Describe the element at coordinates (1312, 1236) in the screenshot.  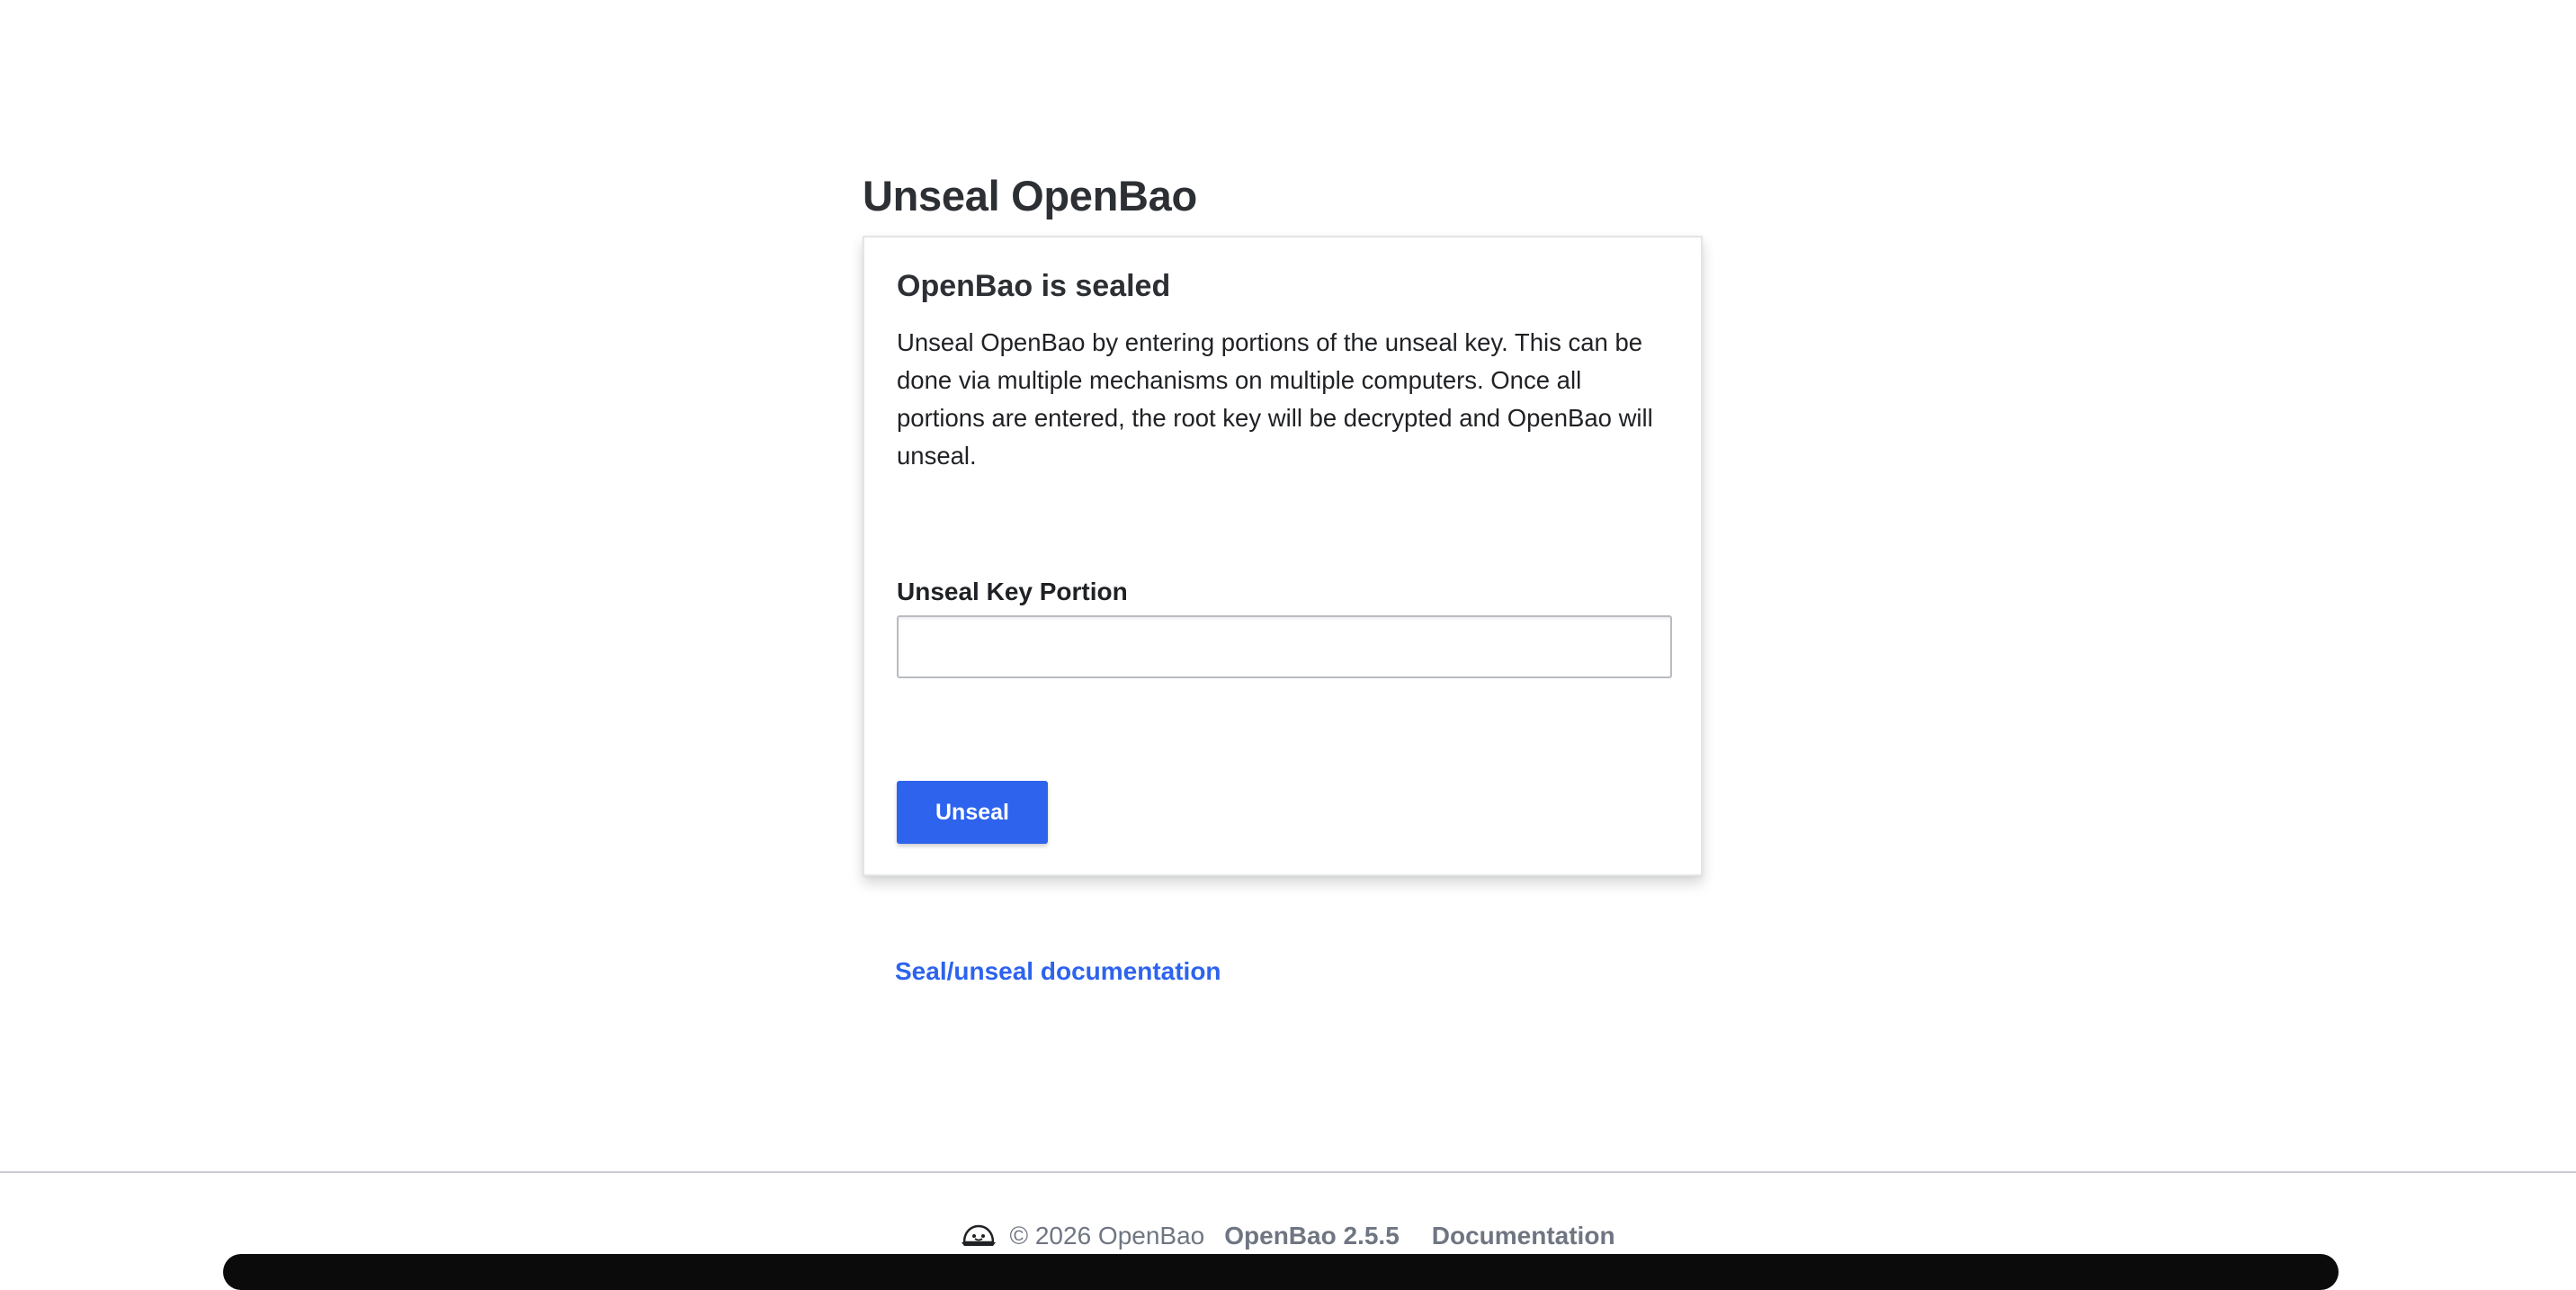
I see `footer-version: OpenBao 2.5.5` at that location.